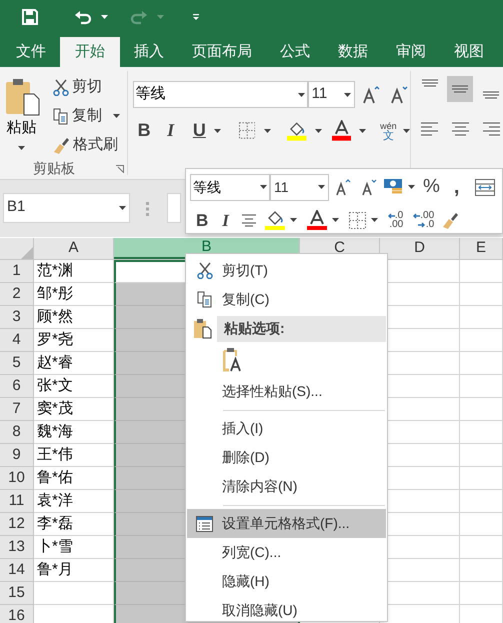 The width and height of the screenshot is (503, 623). I want to click on increase-decimal-button: .0 .00, so click(395, 220).